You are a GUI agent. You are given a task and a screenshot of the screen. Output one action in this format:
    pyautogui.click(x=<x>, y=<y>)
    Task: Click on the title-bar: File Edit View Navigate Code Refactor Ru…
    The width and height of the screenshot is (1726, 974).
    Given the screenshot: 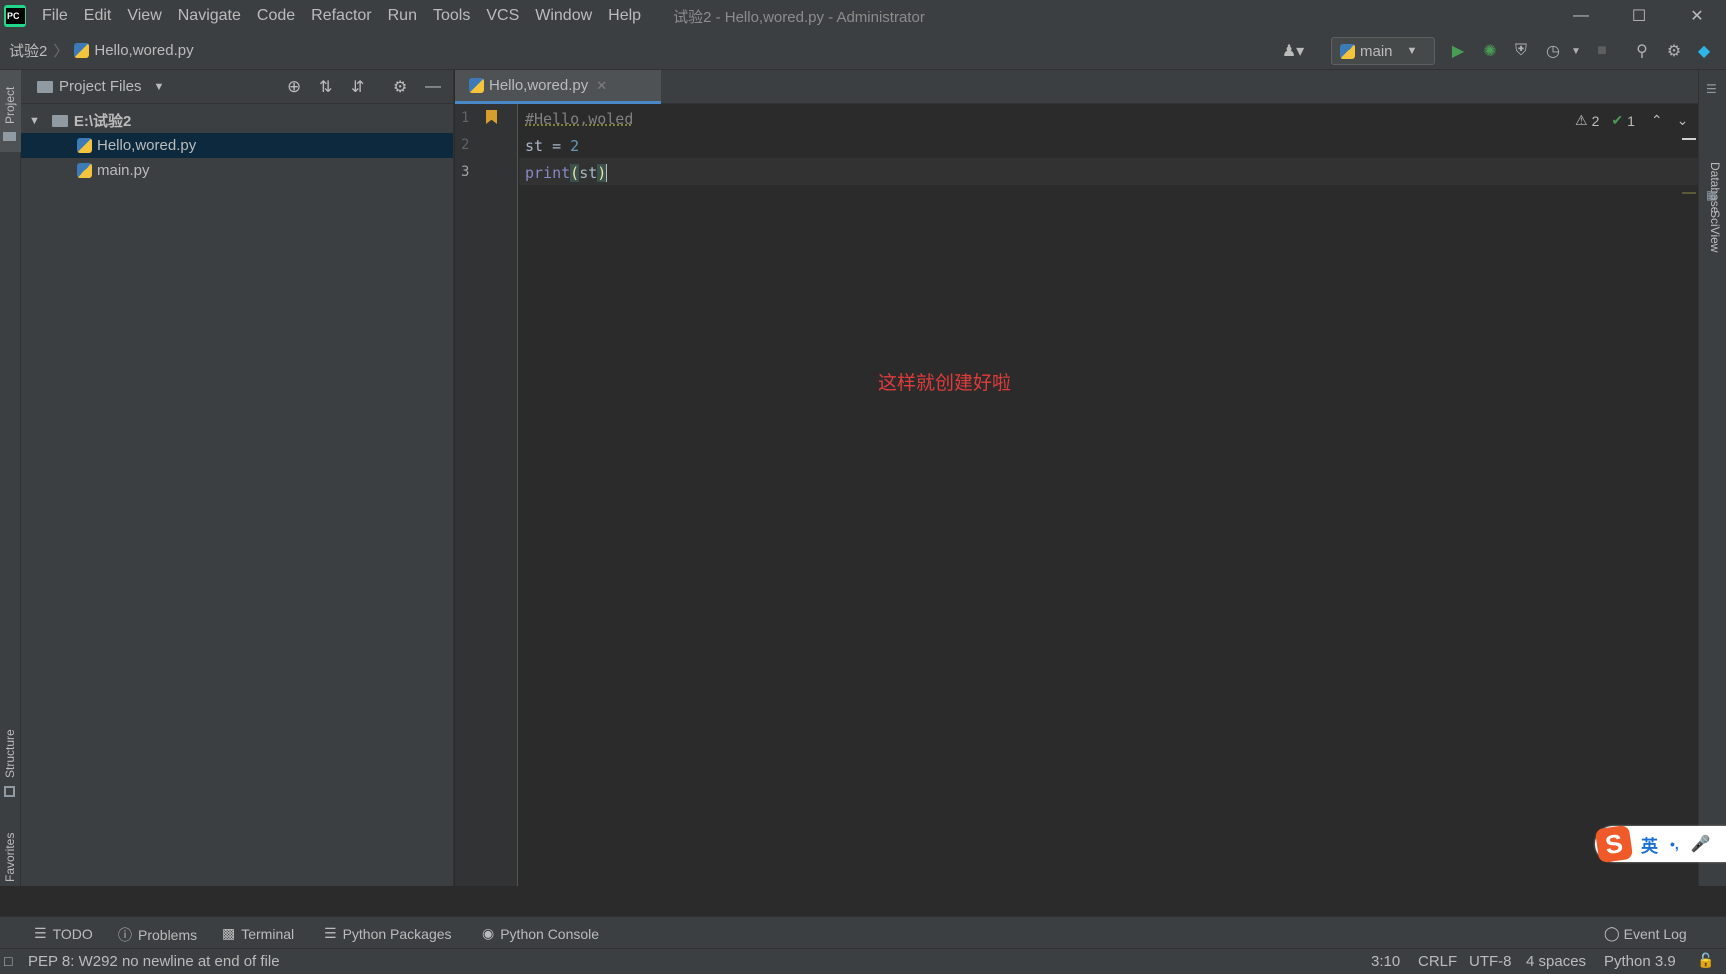 What is the action you would take?
    pyautogui.click(x=863, y=16)
    